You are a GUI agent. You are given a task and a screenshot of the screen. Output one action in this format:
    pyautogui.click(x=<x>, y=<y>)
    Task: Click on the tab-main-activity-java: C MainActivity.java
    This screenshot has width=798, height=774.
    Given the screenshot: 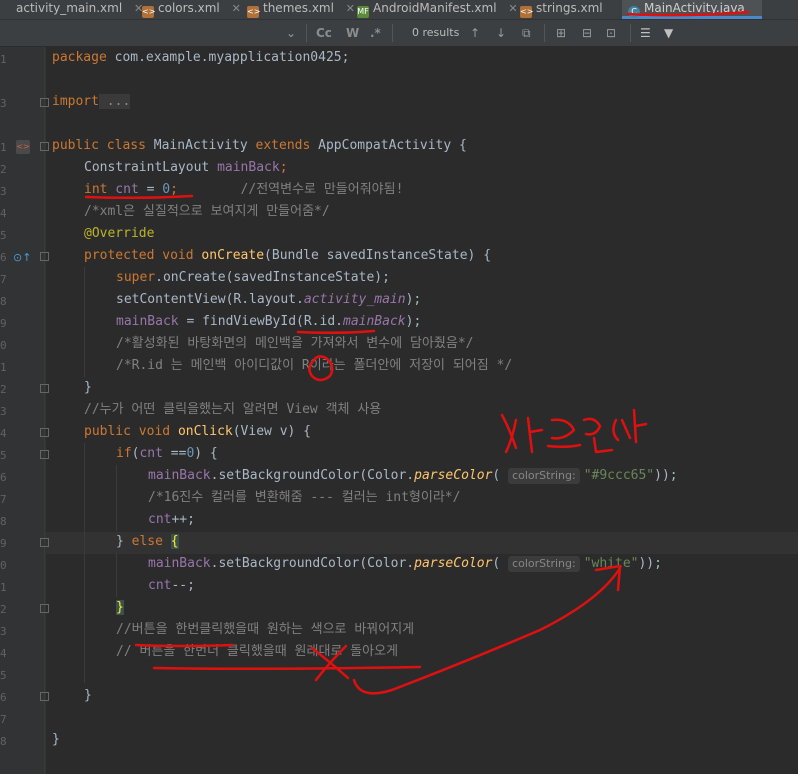 What is the action you would take?
    pyautogui.click(x=692, y=9)
    